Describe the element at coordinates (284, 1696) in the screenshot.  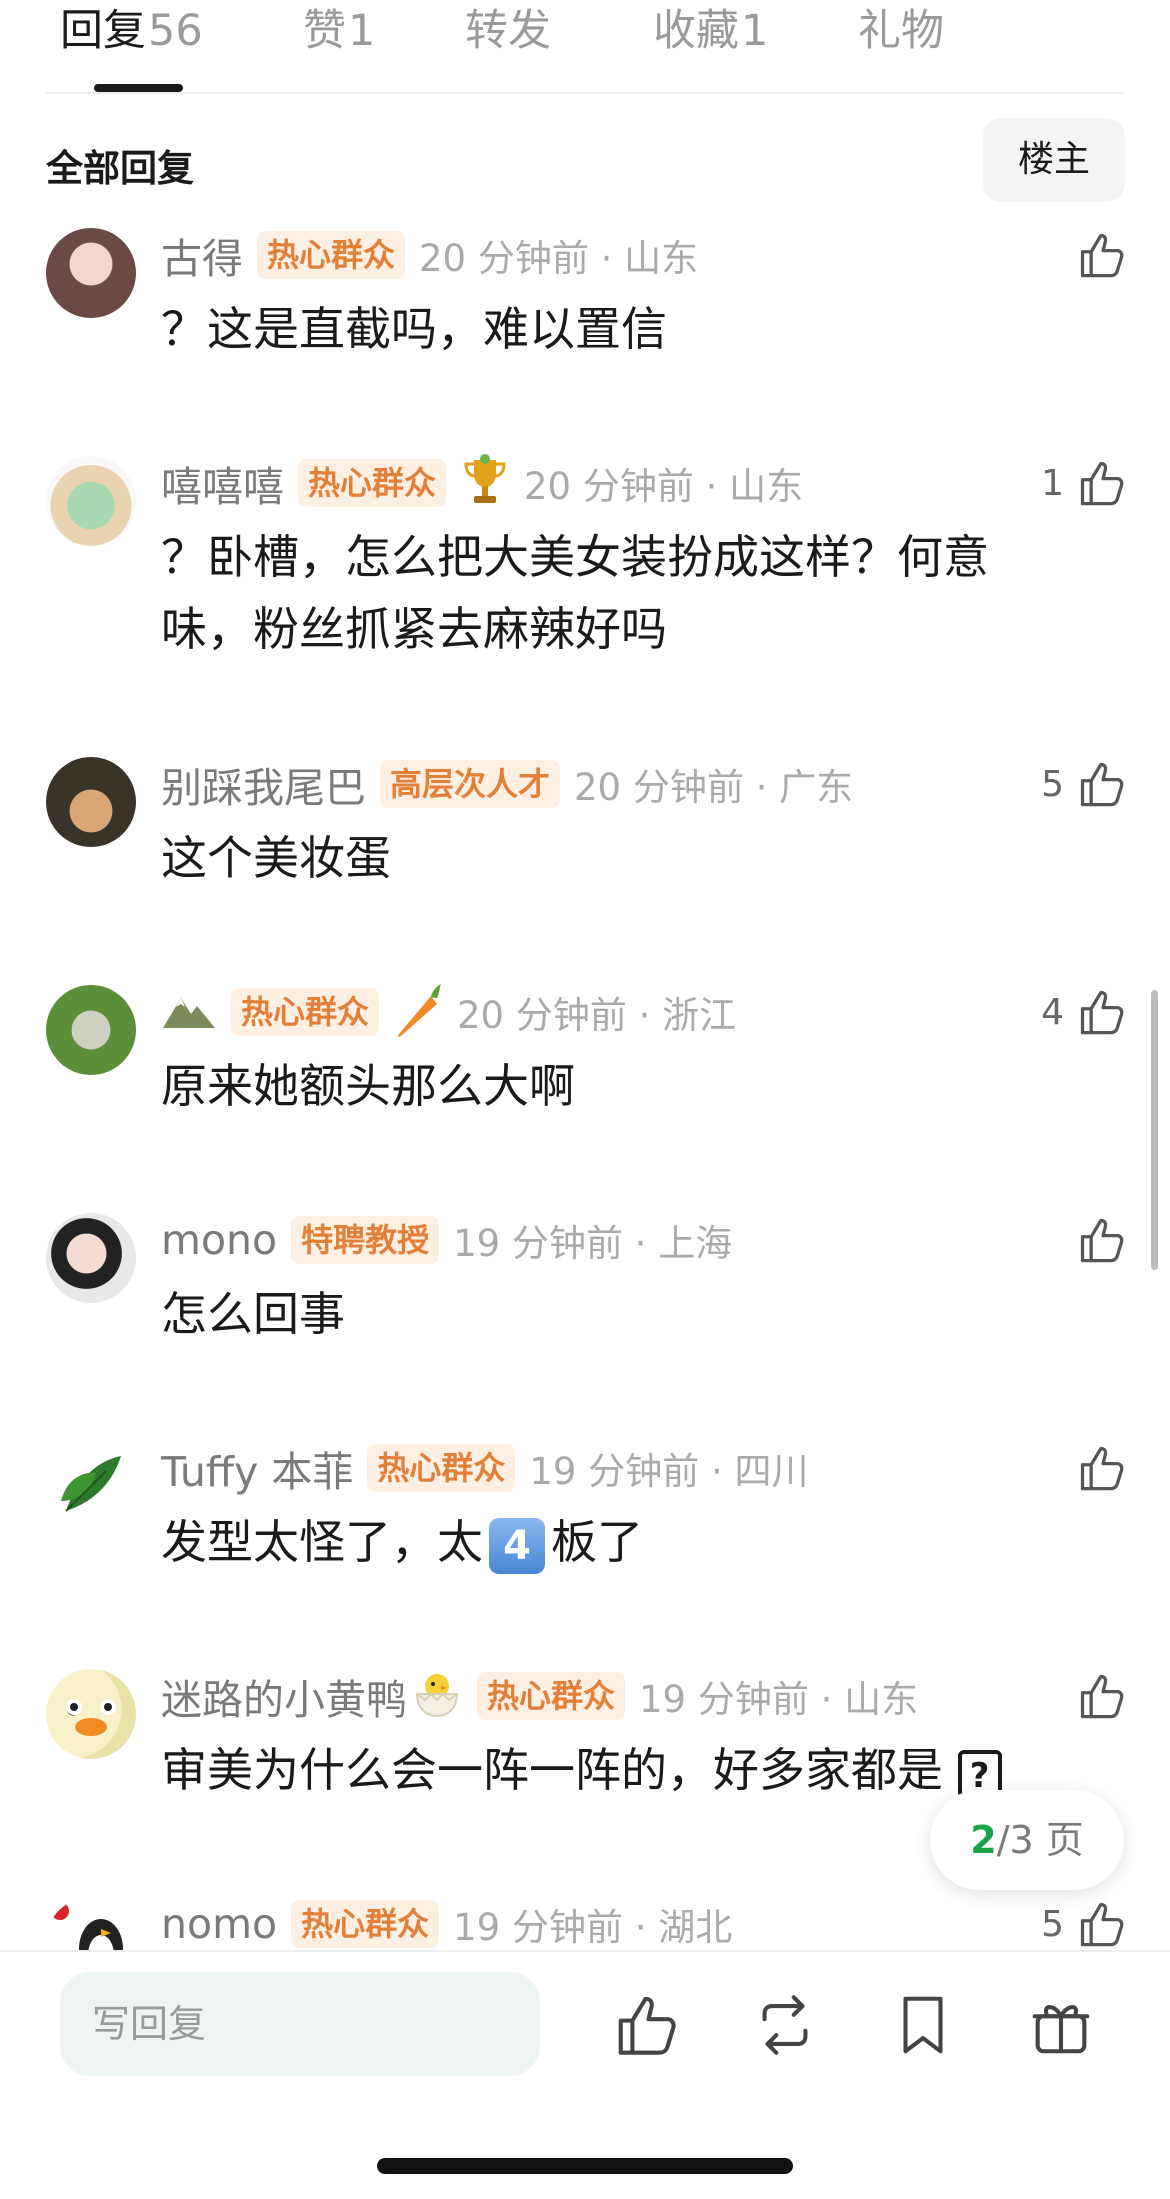
I see `username: 迷路的小黄鸭` at that location.